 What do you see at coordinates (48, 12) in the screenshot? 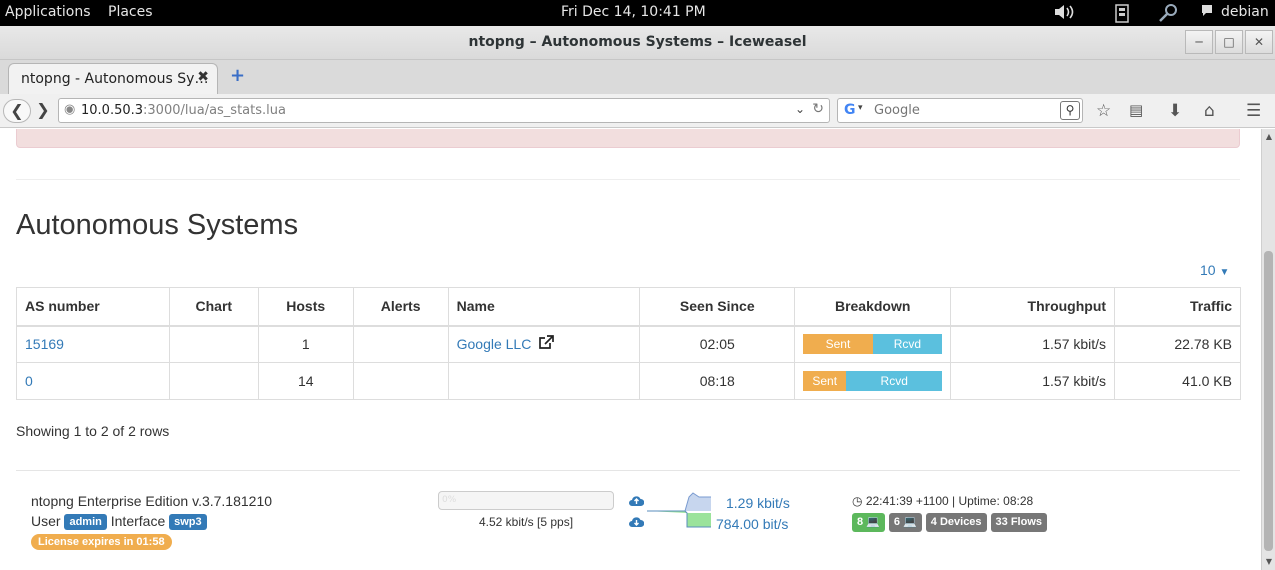
I see `applications-menu: Applications` at bounding box center [48, 12].